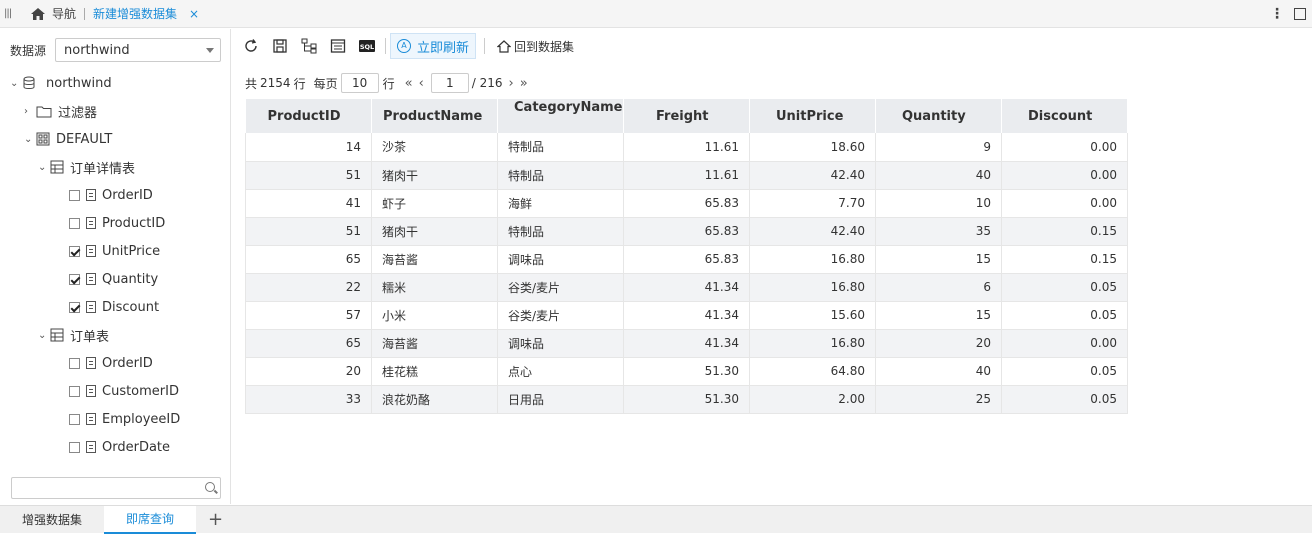  What do you see at coordinates (150, 519) in the screenshot?
I see `tab-adhoc-query: 即席查询` at bounding box center [150, 519].